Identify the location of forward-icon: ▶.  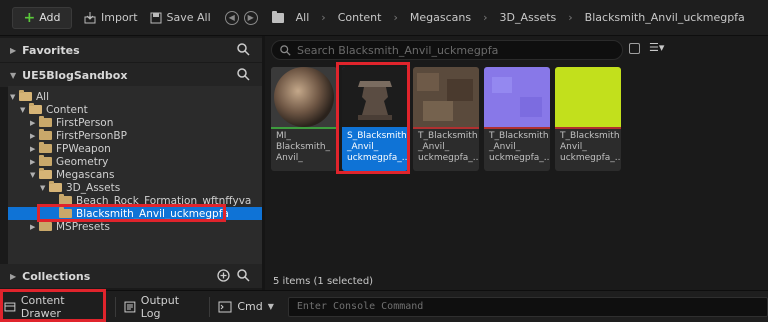
(250, 17).